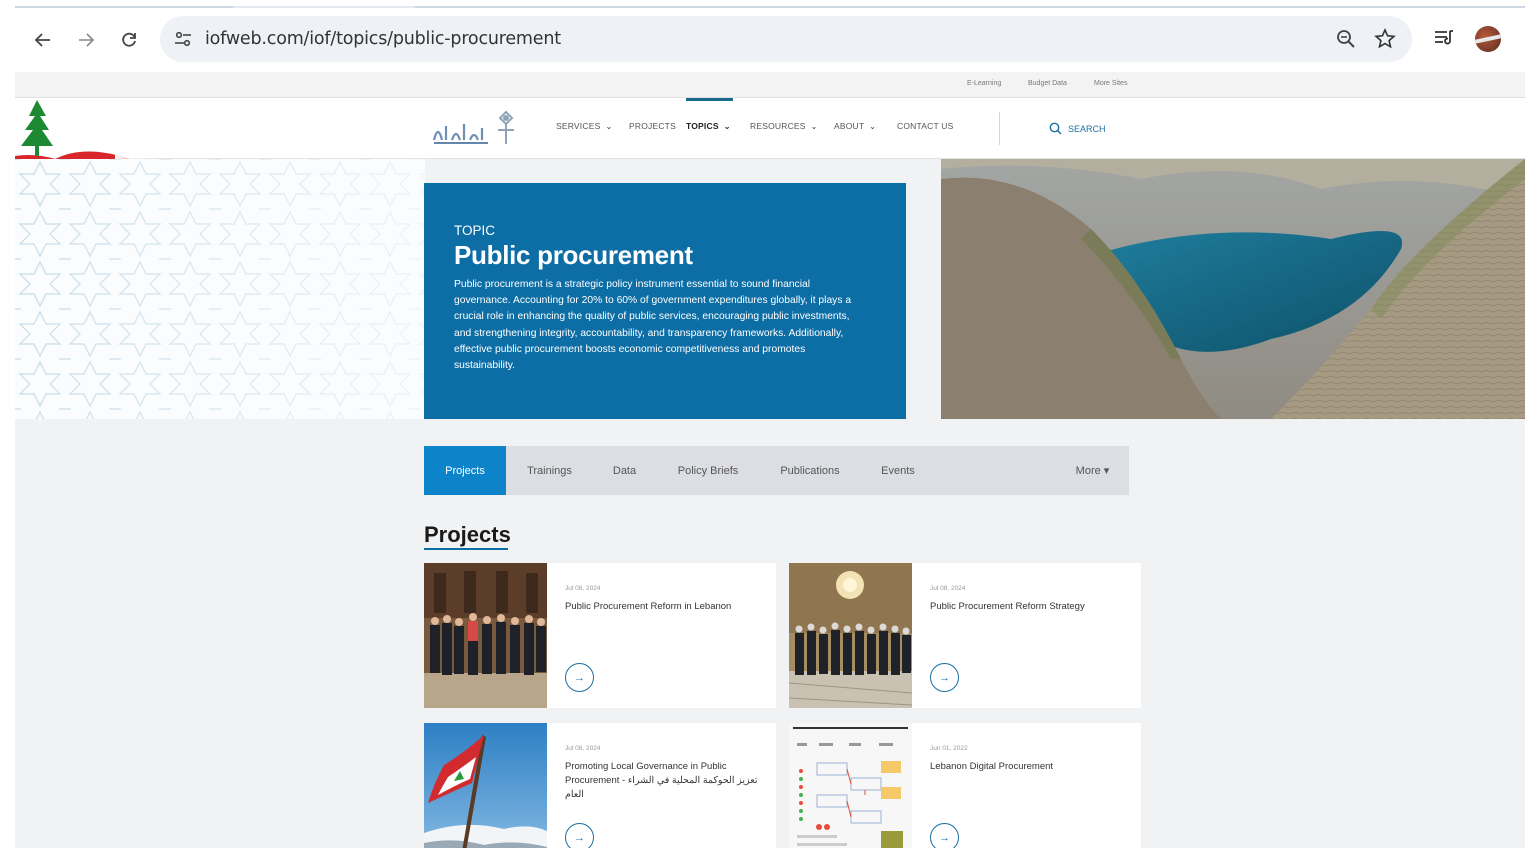  Describe the element at coordinates (1092, 470) in the screenshot. I see `tab-more-dropdown: More ▾` at that location.